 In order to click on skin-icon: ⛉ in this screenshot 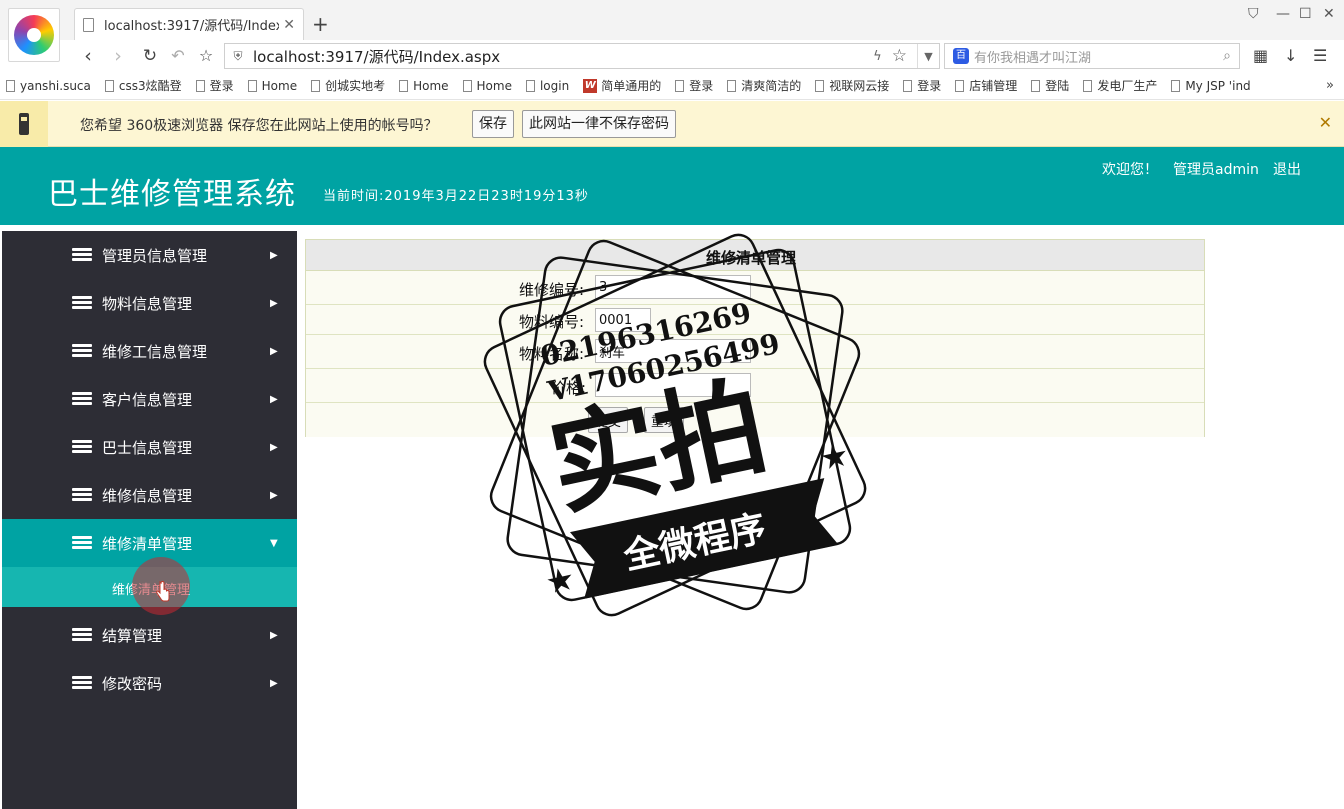, I will do `click(1253, 14)`.